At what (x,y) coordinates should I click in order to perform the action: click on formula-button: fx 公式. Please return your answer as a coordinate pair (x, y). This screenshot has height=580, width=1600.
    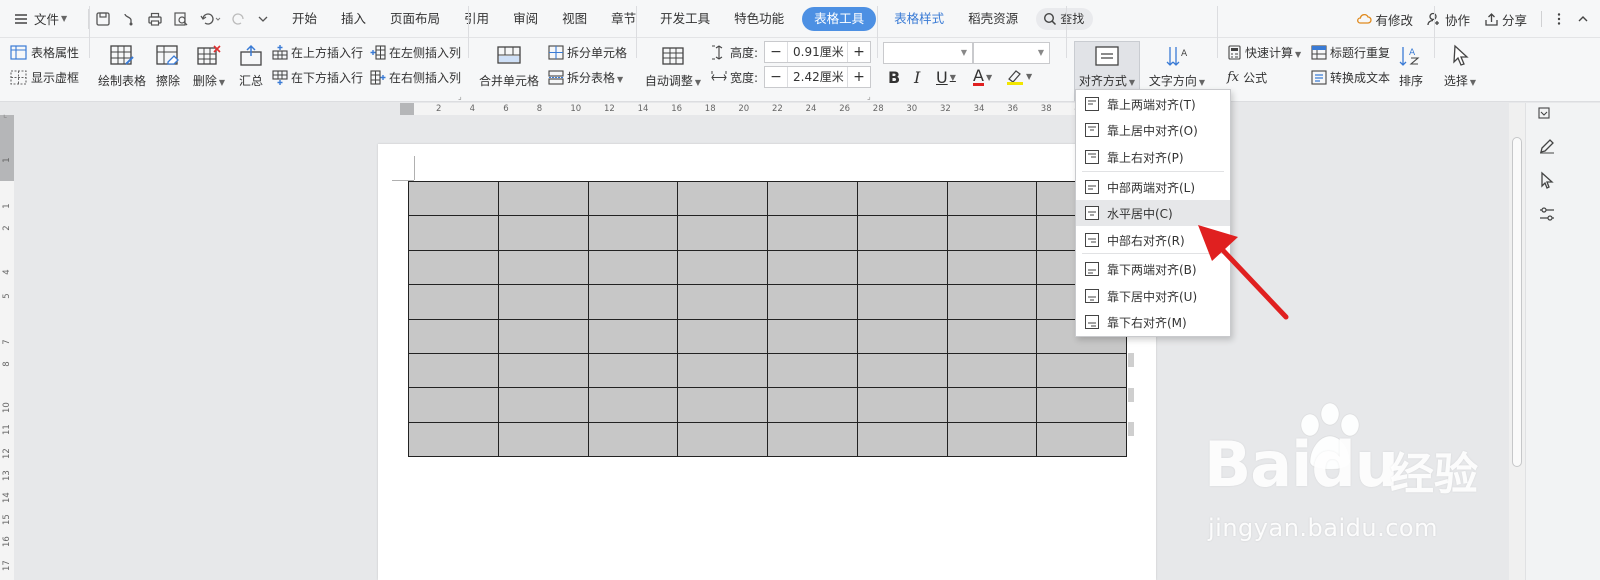
    Looking at the image, I should click on (1247, 77).